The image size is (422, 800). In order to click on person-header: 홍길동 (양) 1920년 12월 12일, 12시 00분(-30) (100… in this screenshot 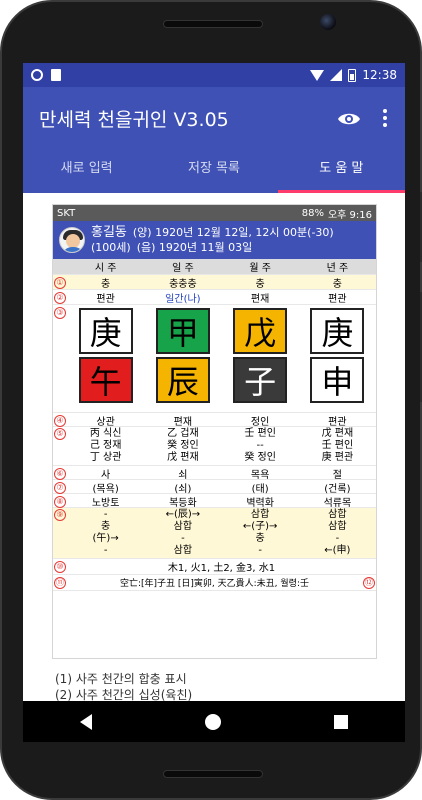, I will do `click(214, 240)`.